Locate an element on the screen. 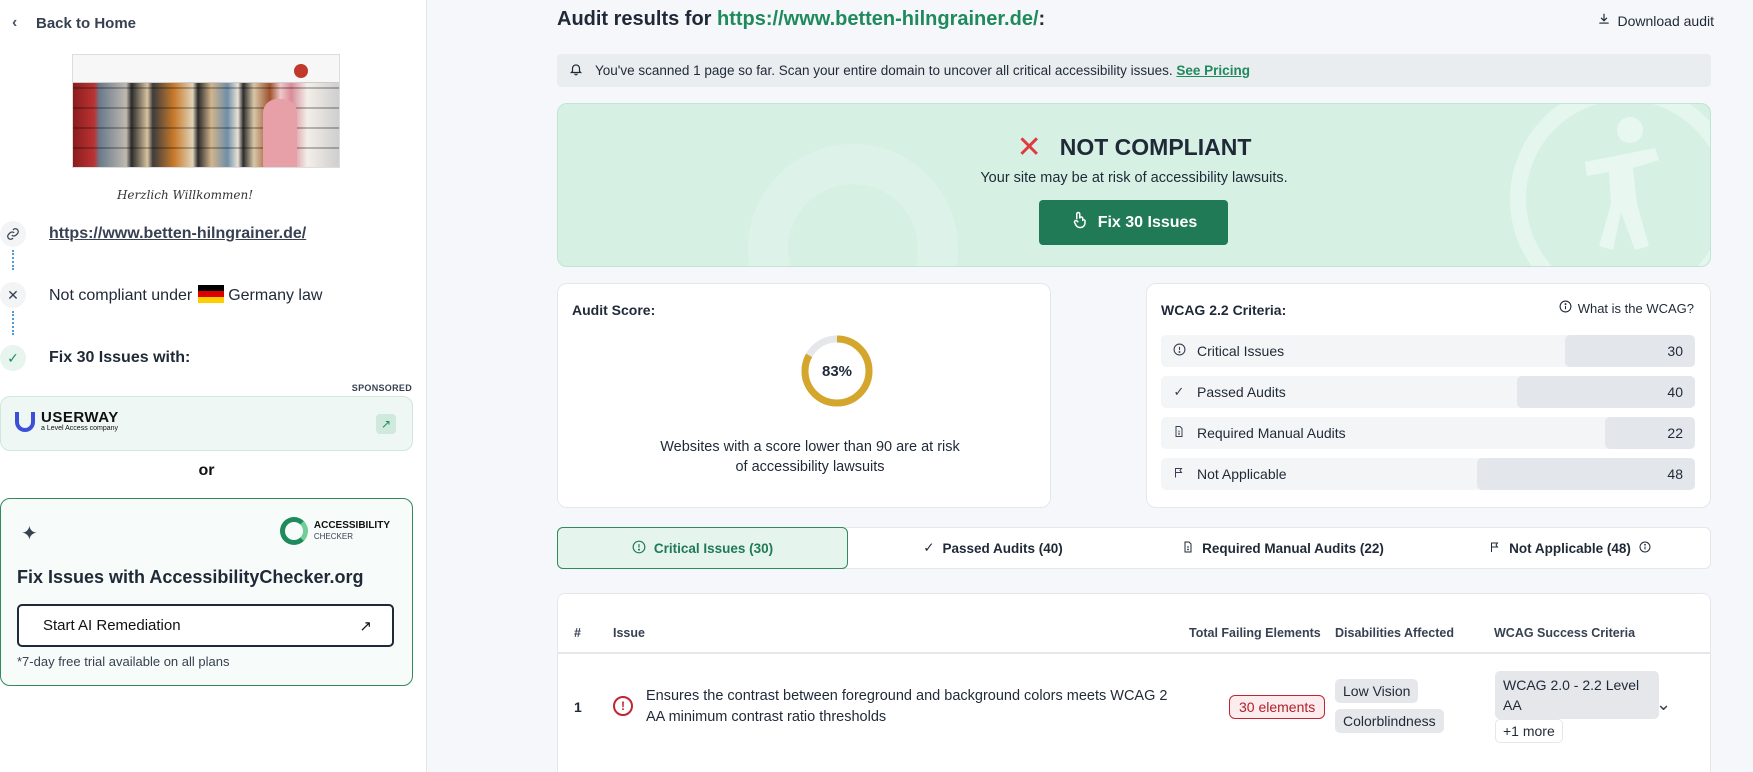  back-label: Back to Home is located at coordinates (86, 23).